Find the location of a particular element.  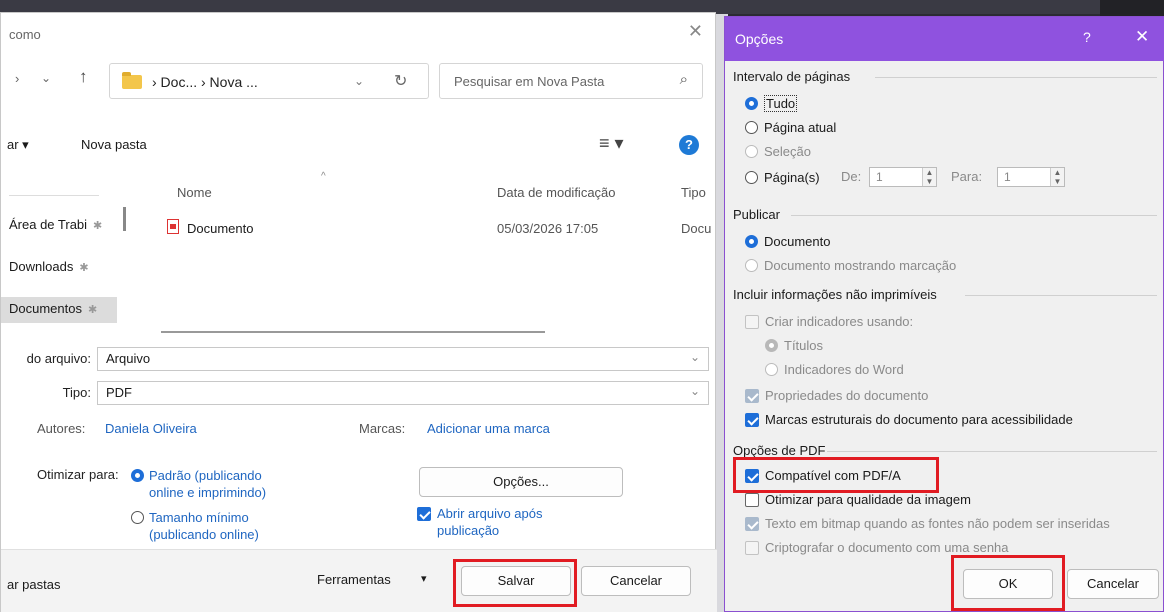

option-document-markup: Documento mostrando marcação is located at coordinates (850, 265).